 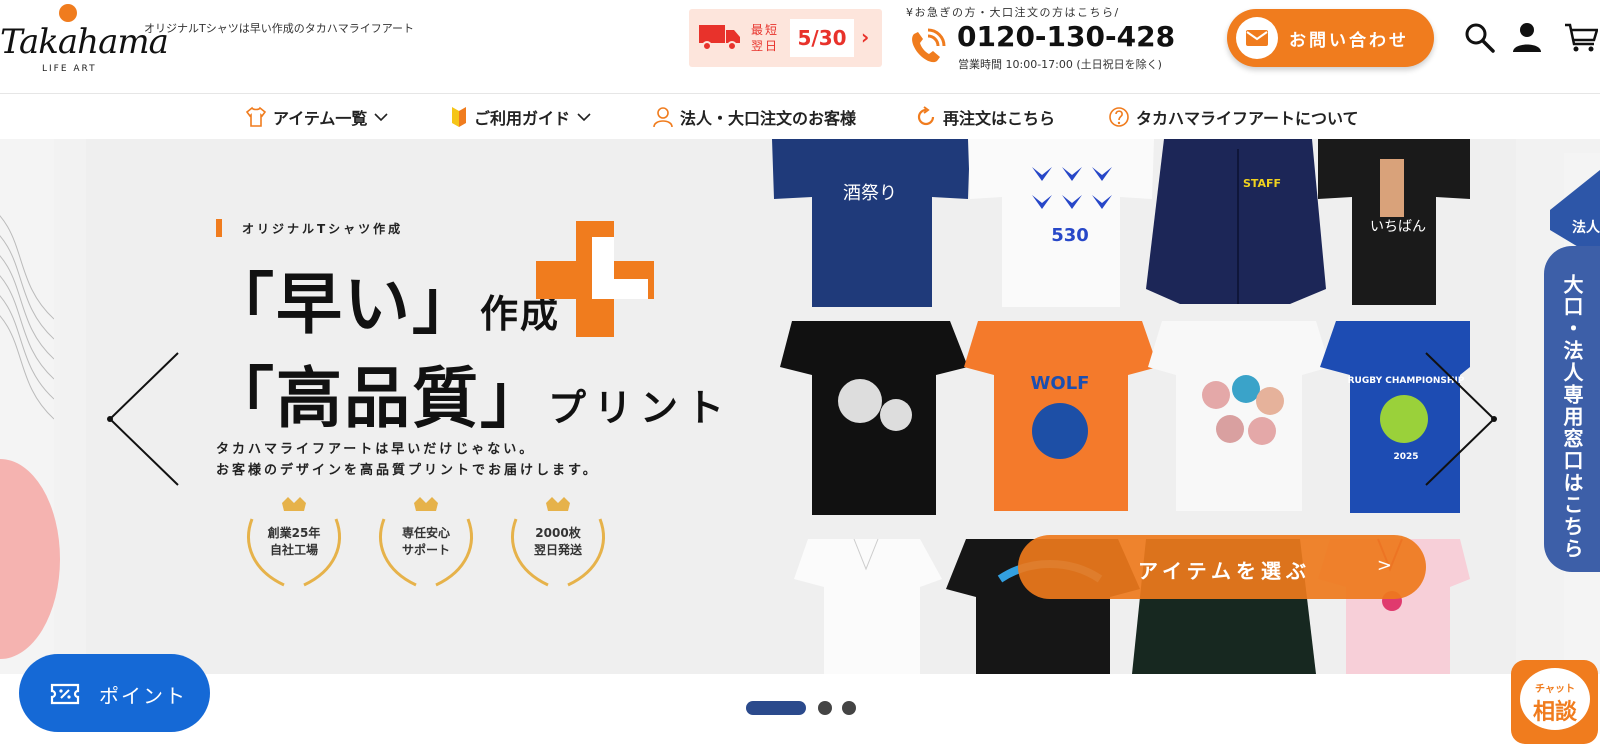 I want to click on tshirt-icon, so click(x=256, y=116).